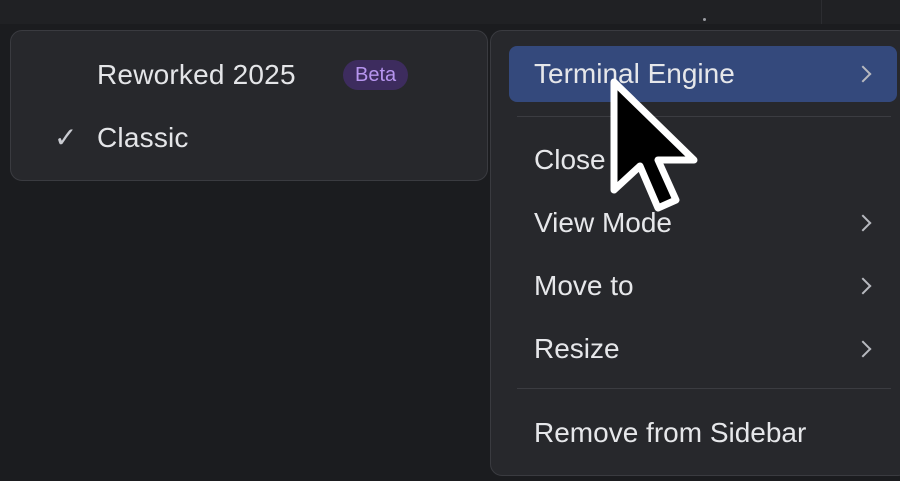  Describe the element at coordinates (450, 12) in the screenshot. I see `top-toolbar` at that location.